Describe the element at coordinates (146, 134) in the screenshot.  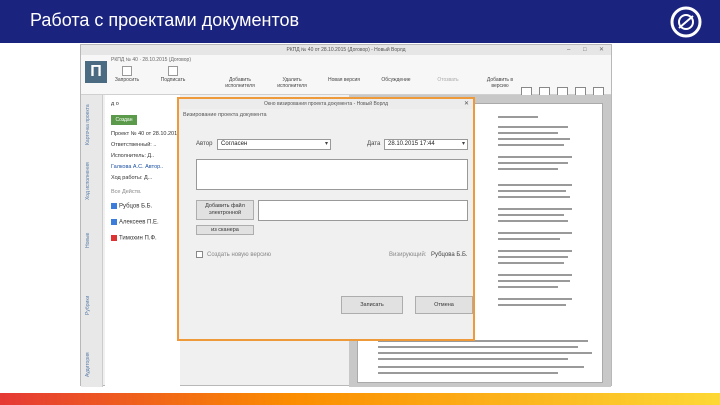
I see `panel-line: Проект № 40 от 28.10.2015` at that location.